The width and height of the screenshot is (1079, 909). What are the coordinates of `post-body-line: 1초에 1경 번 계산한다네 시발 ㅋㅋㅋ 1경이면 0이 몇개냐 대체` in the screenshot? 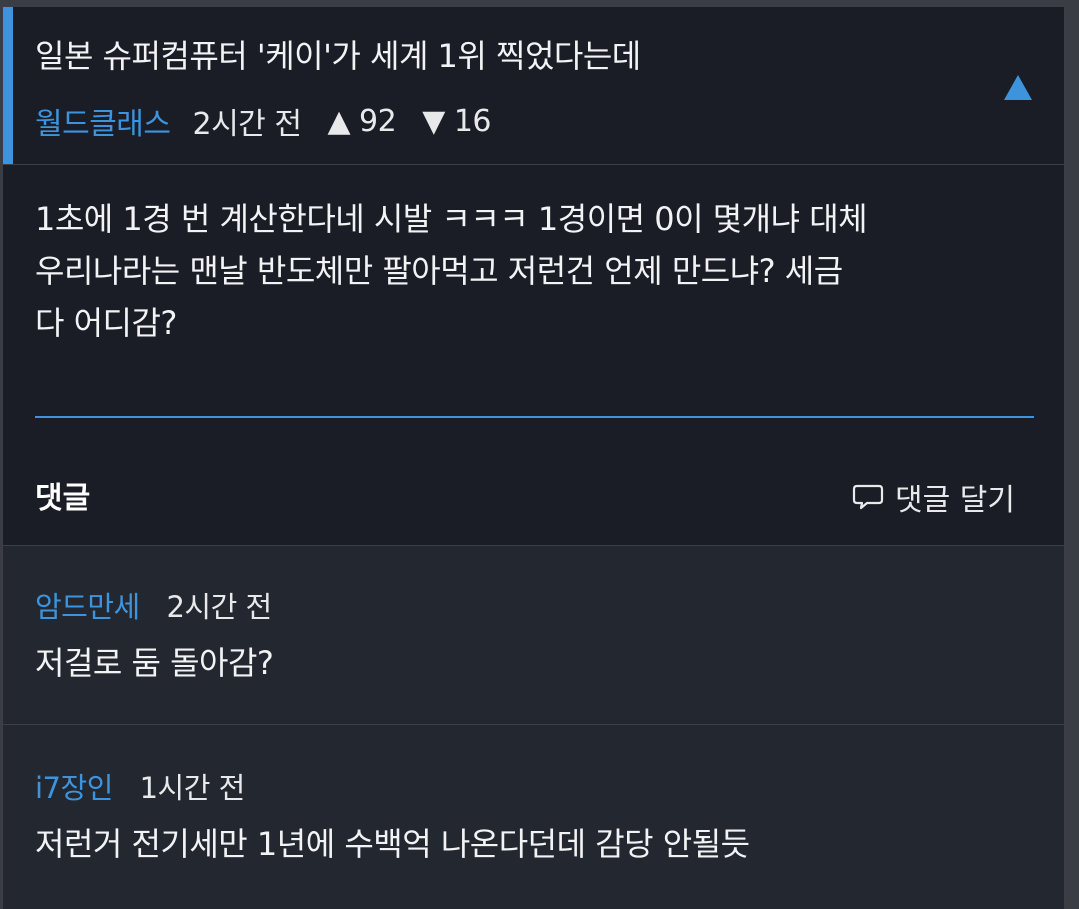 It's located at (451, 219).